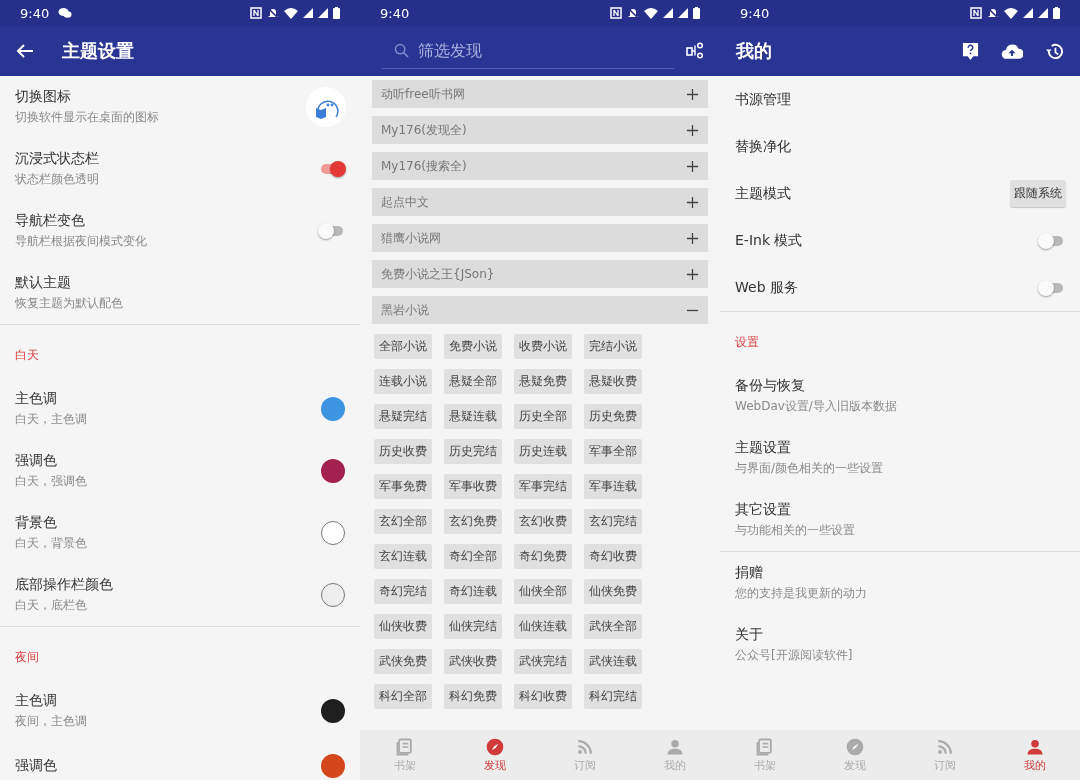 This screenshot has height=780, width=1080. I want to click on category-chip: 历史连载, so click(543, 451).